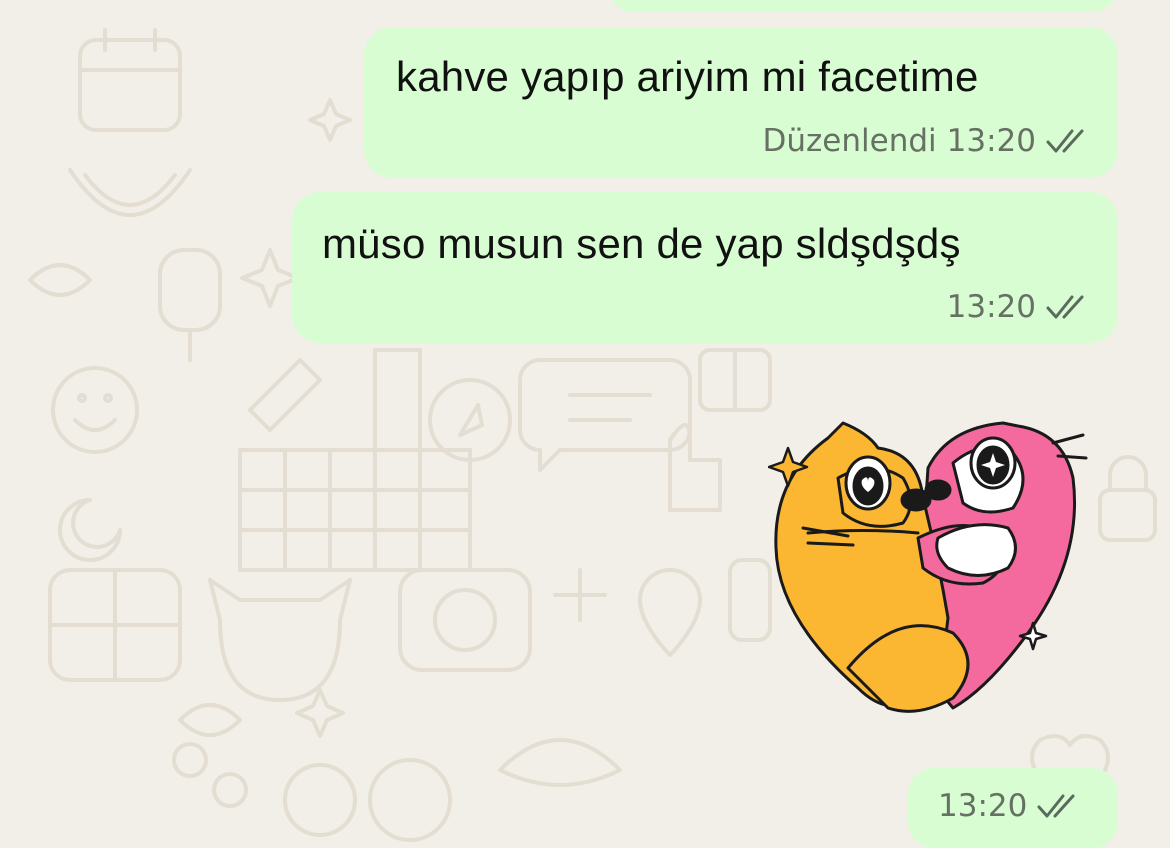  What do you see at coordinates (687, 76) in the screenshot?
I see `message-text: kahve yapıp ariyim mi facetime` at bounding box center [687, 76].